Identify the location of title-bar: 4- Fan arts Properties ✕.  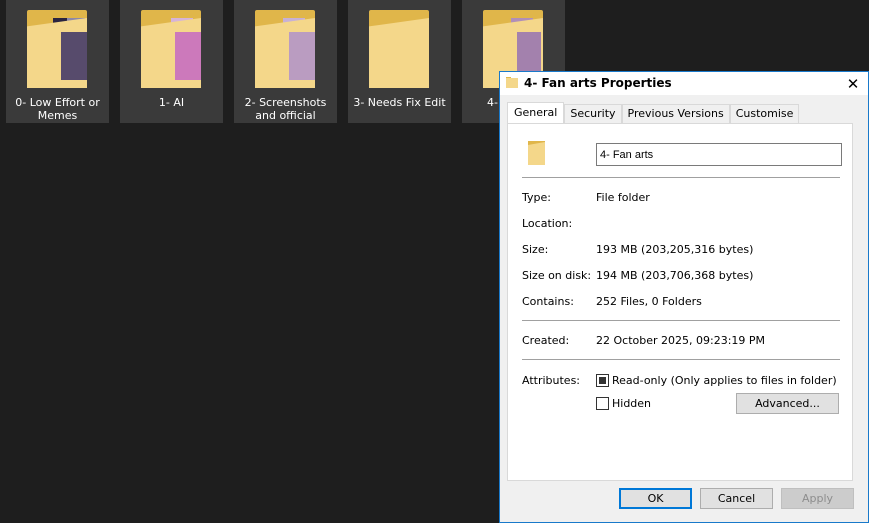
(684, 83).